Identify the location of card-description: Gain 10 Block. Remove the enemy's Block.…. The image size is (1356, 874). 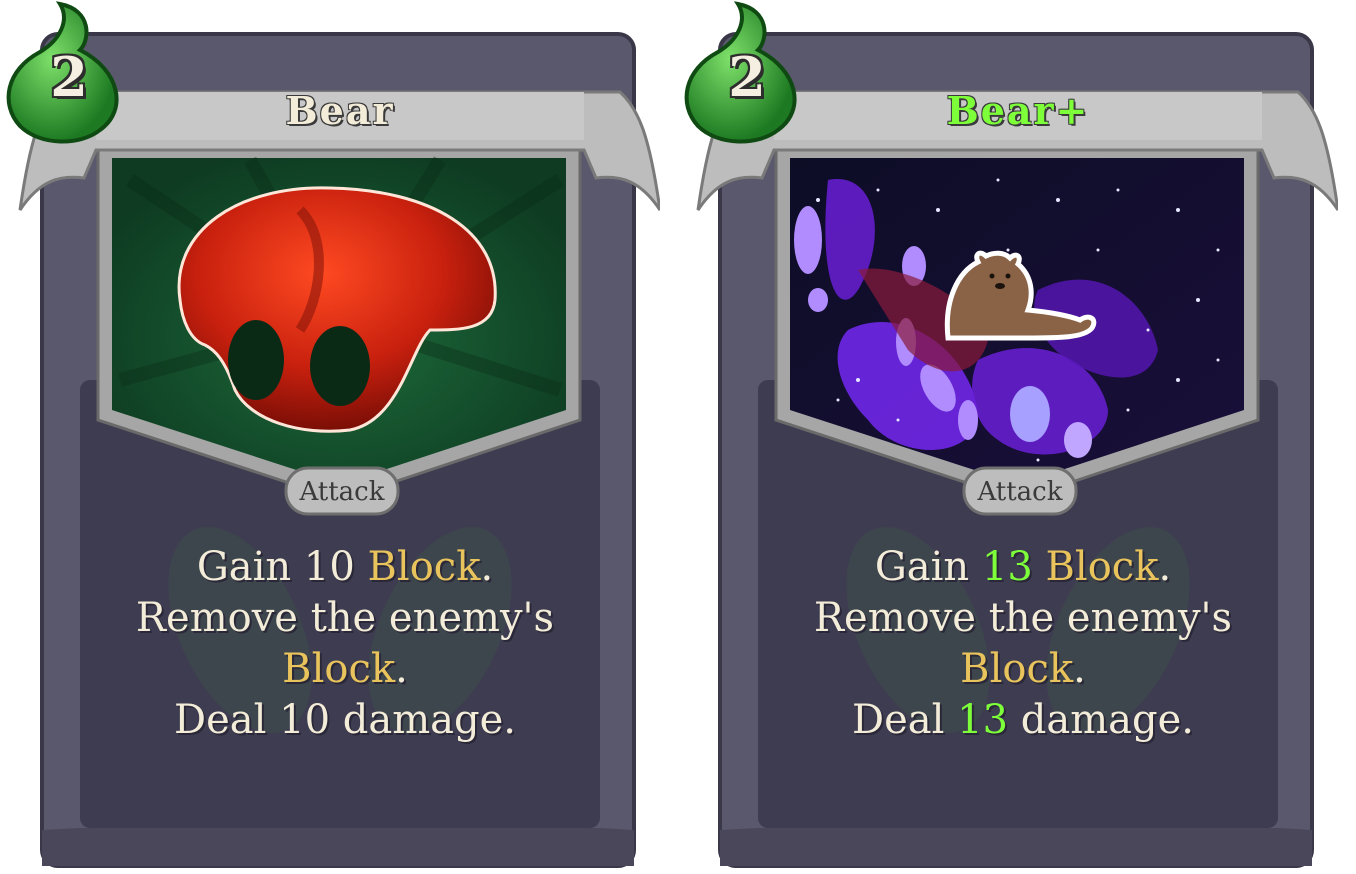
(345, 644).